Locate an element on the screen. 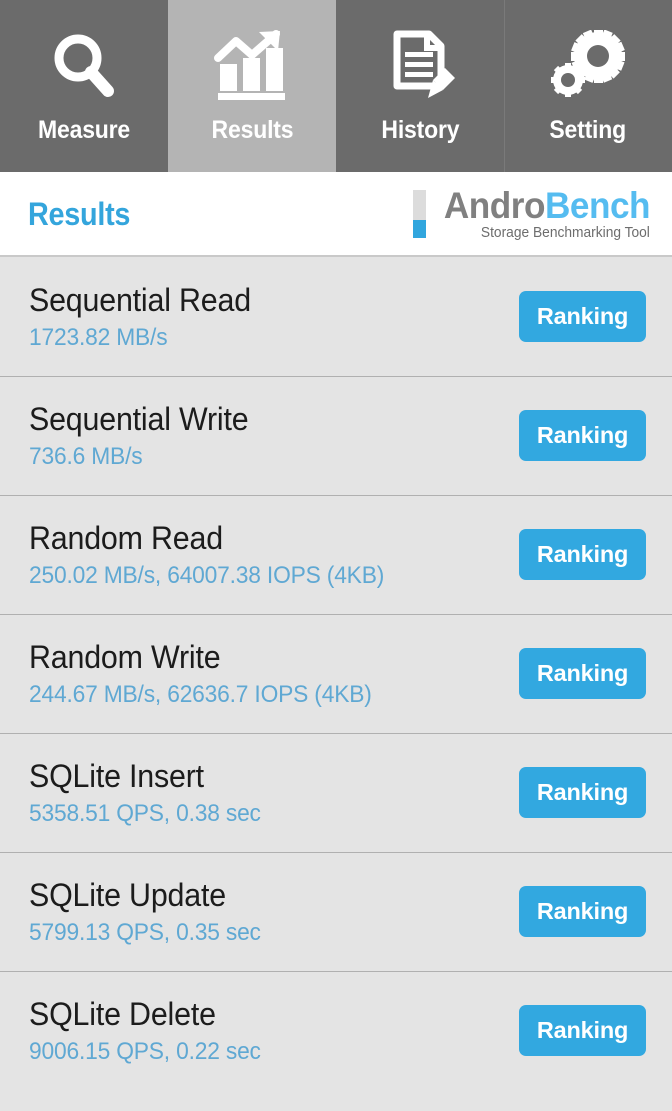  result-value: 1723.82 MB/s is located at coordinates (98, 337).